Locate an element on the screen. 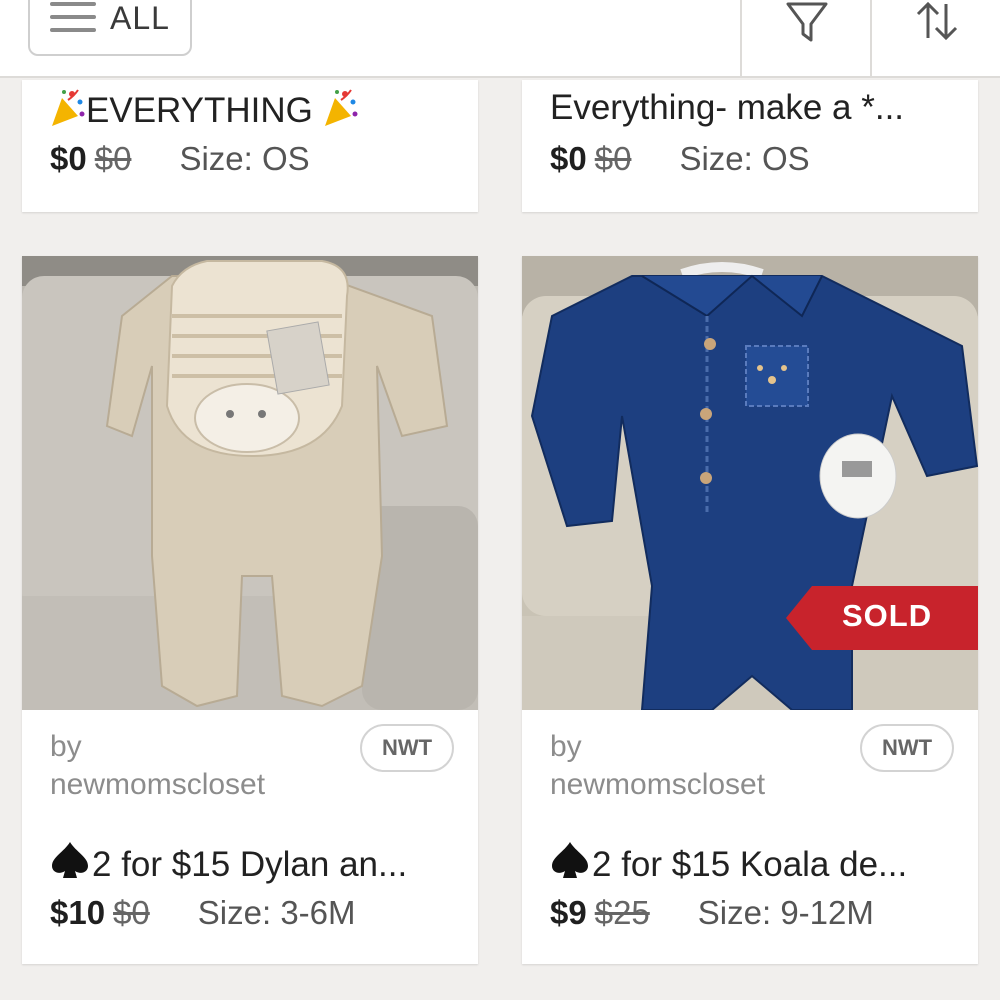 Image resolution: width=1000 pixels, height=1000 pixels. listing-card: Everything- make a *... $0 $0 Size: OS is located at coordinates (750, 146).